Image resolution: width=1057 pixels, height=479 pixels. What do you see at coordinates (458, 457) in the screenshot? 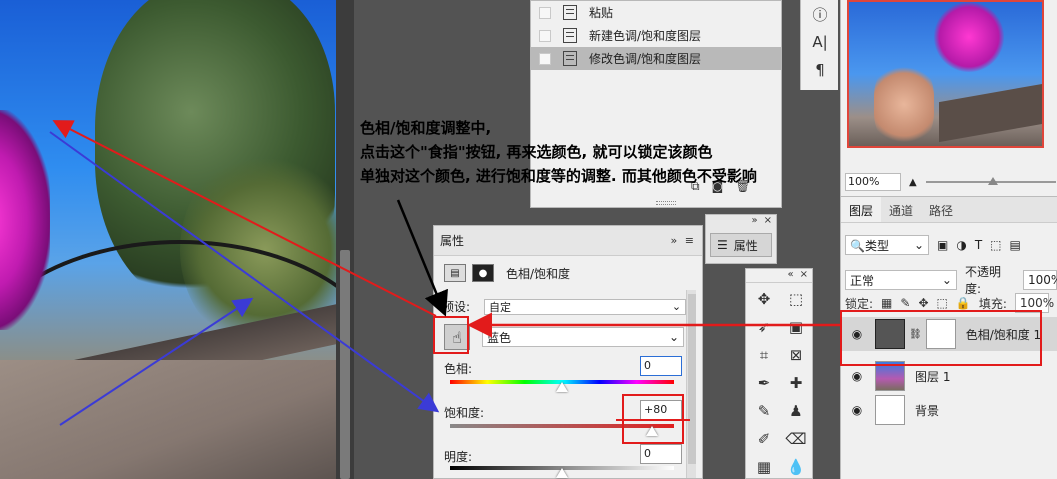
I see `lightness-label: 明度:` at bounding box center [458, 457].